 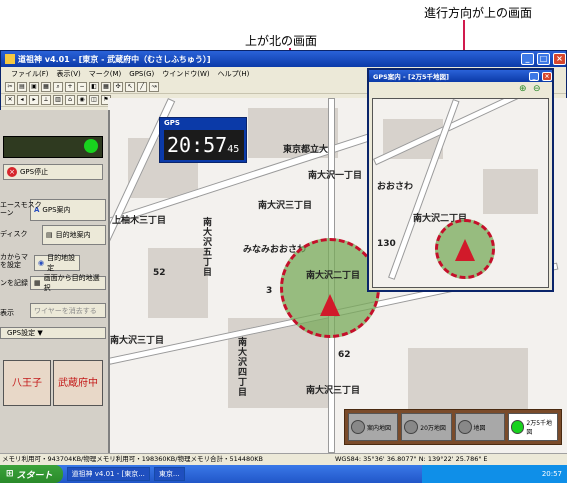 What do you see at coordinates (523, 89) in the screenshot?
I see `zoom-in-icon: ⊕` at bounding box center [523, 89].